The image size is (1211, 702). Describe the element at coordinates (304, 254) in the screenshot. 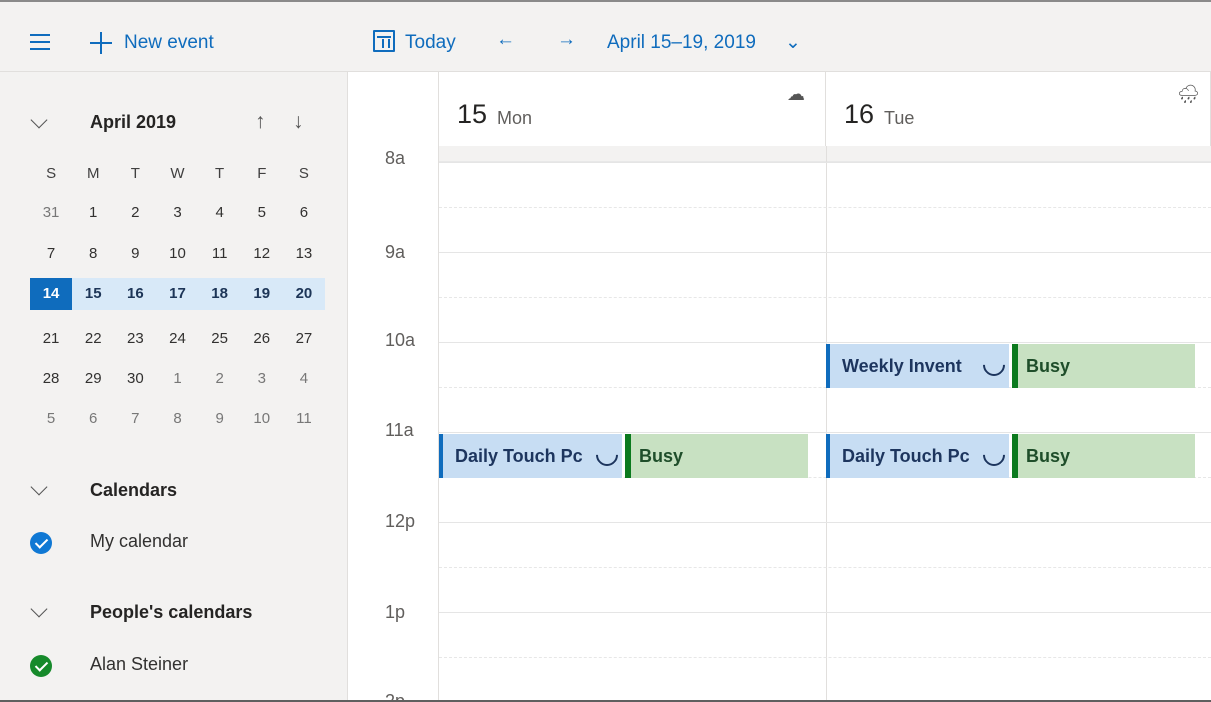

I see `day-cell: 13` at that location.